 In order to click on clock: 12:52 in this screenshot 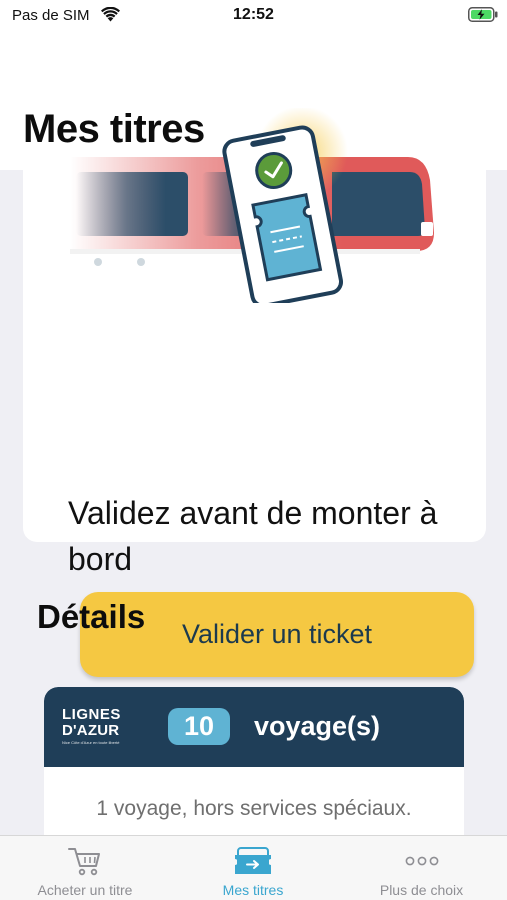, I will do `click(253, 14)`.